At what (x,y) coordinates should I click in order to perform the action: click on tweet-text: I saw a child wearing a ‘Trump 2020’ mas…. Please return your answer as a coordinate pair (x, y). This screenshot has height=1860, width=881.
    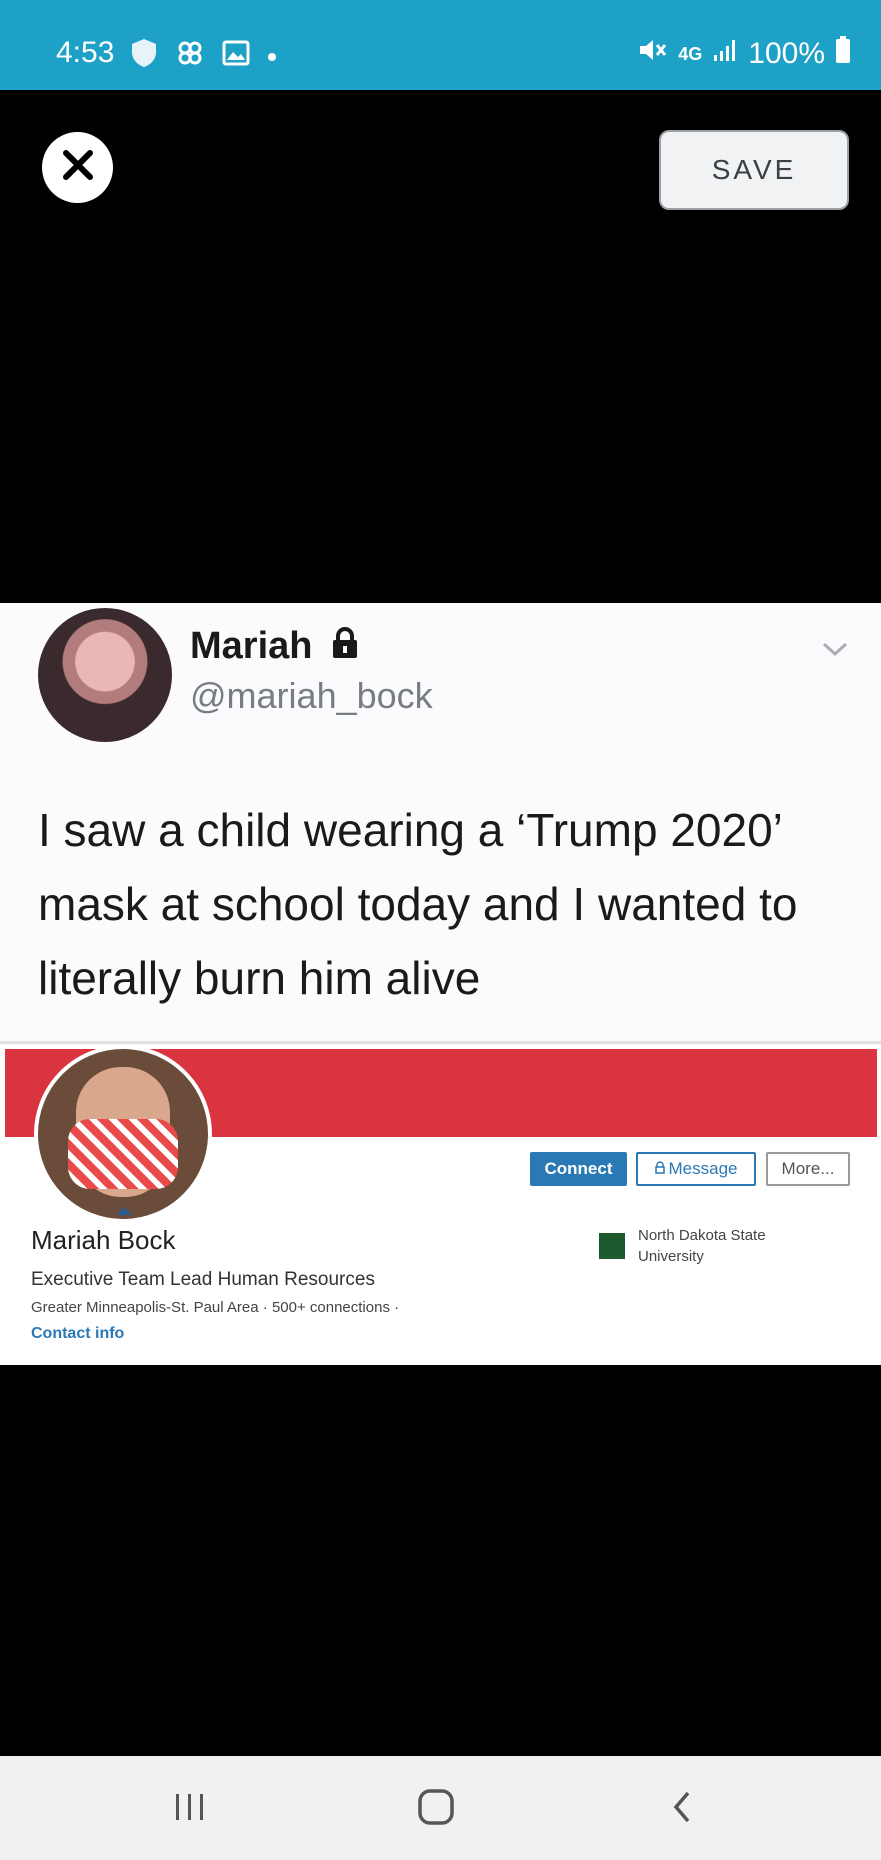
    Looking at the image, I should click on (418, 904).